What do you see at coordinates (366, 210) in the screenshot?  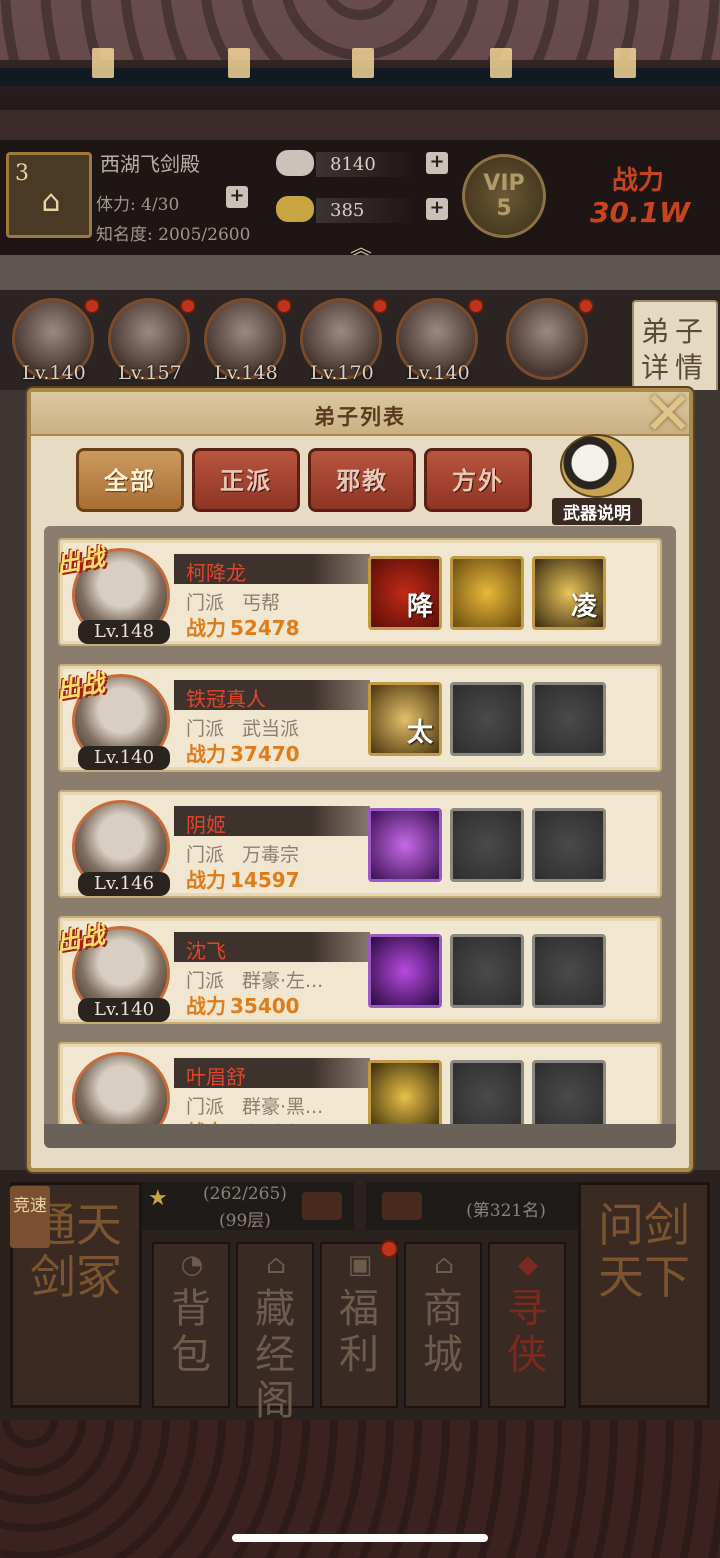 I see `gold-amount: 385` at bounding box center [366, 210].